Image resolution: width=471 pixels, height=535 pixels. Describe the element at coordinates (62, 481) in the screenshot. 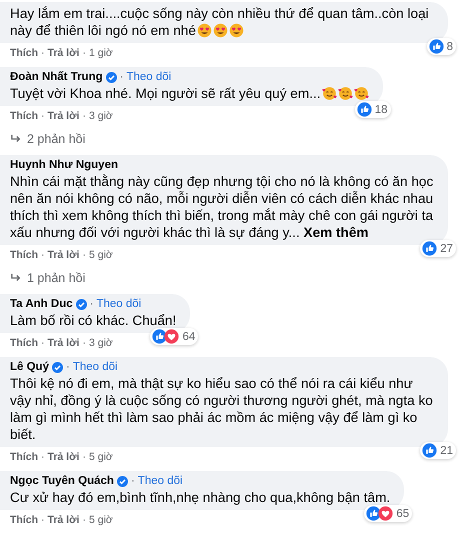

I see `commenter-name: Ngọc Tuyên Quách` at that location.